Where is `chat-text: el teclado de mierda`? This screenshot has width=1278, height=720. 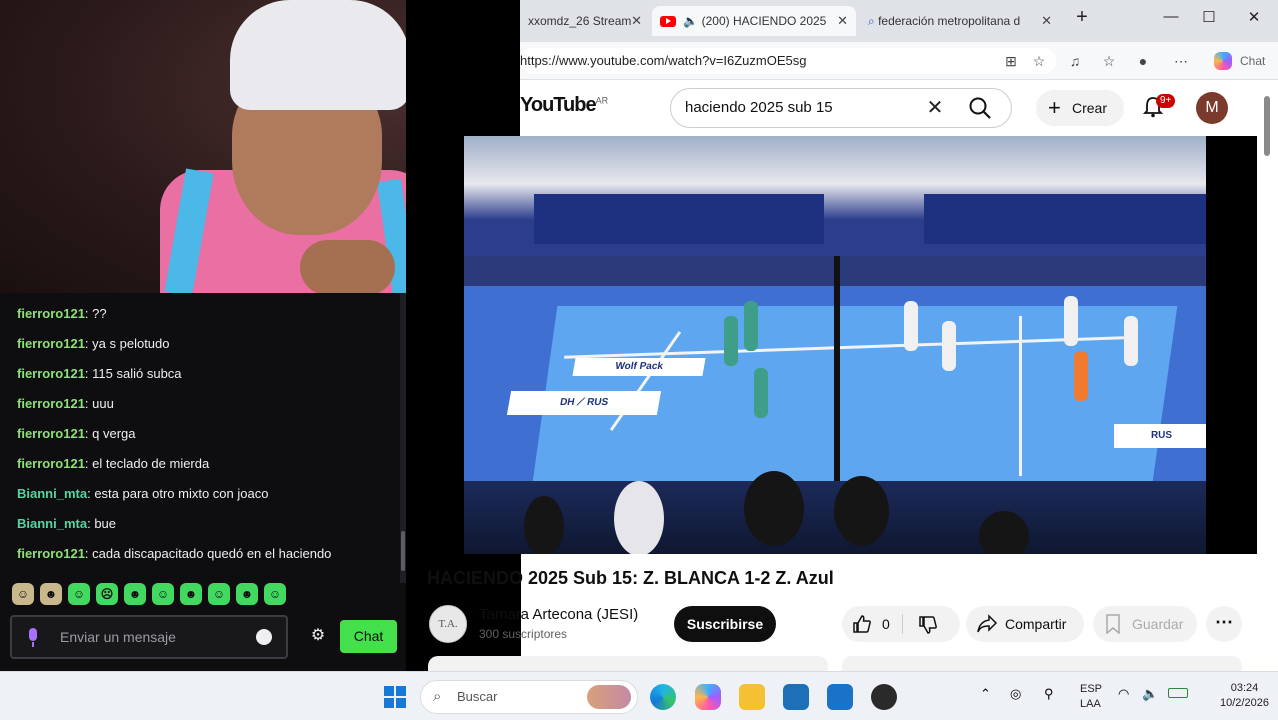 chat-text: el teclado de mierda is located at coordinates (151, 463).